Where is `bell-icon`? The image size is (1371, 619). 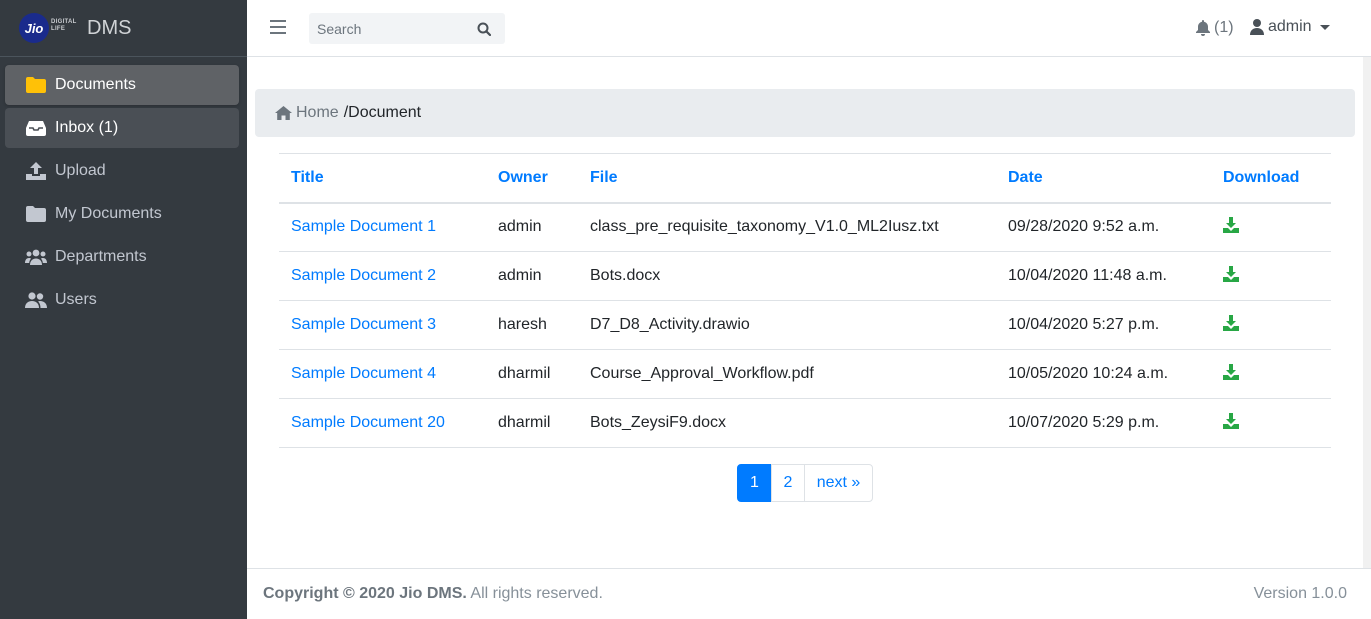
bell-icon is located at coordinates (1203, 28).